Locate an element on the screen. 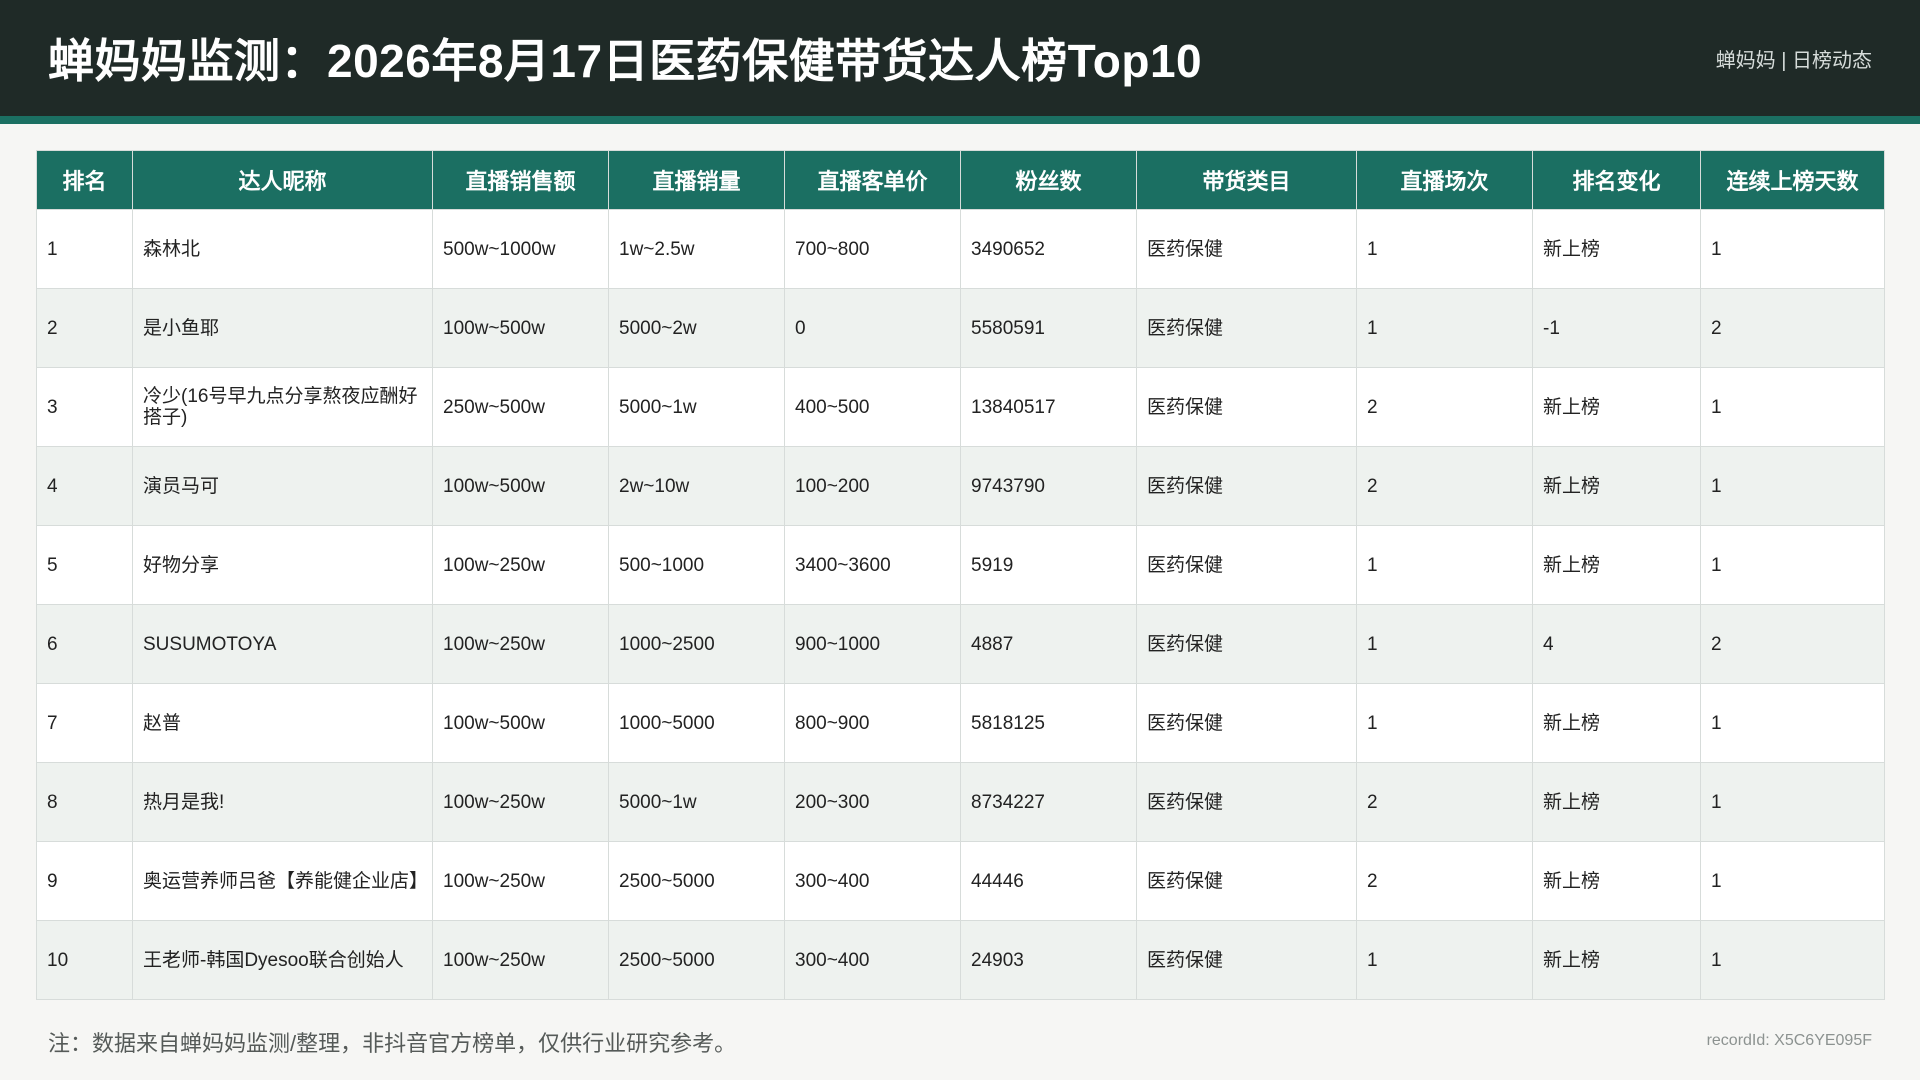  table-cell: 9743790 is located at coordinates (1048, 486).